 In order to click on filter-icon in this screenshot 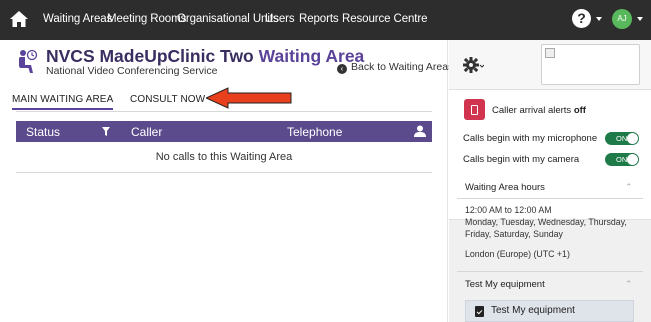, I will do `click(106, 131)`.